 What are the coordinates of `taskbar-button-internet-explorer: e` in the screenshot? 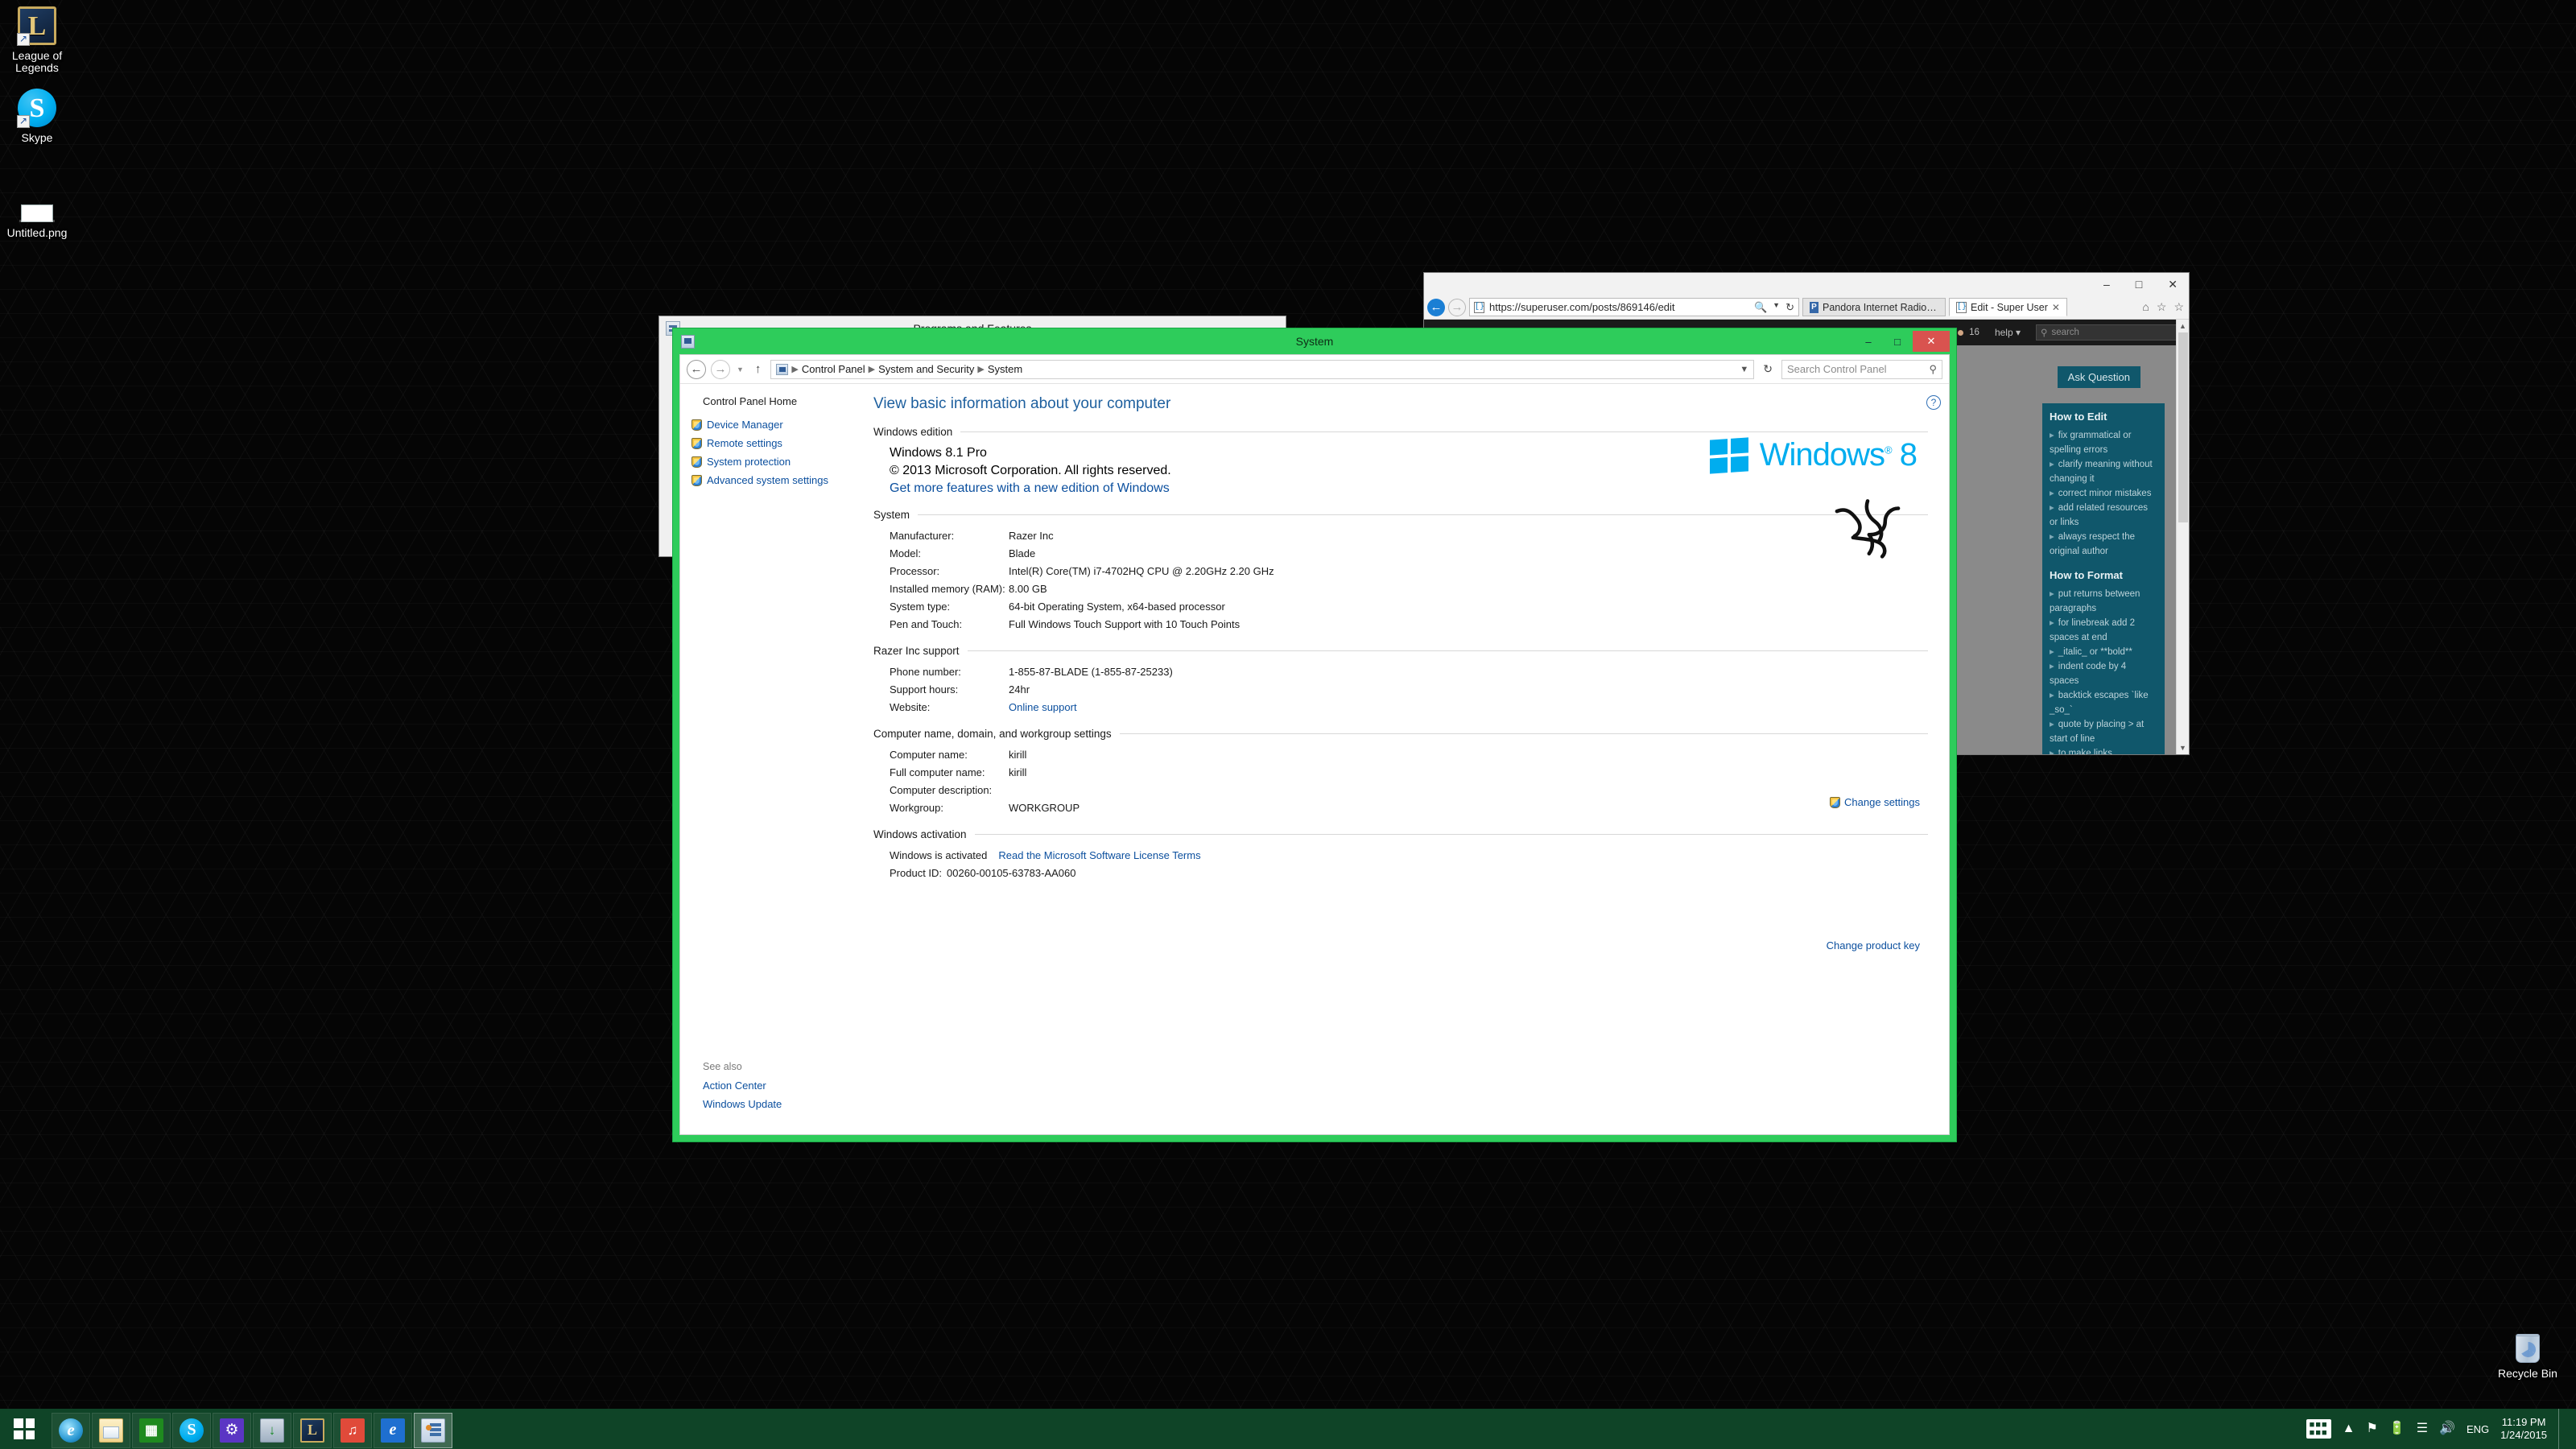 It's located at (71, 1430).